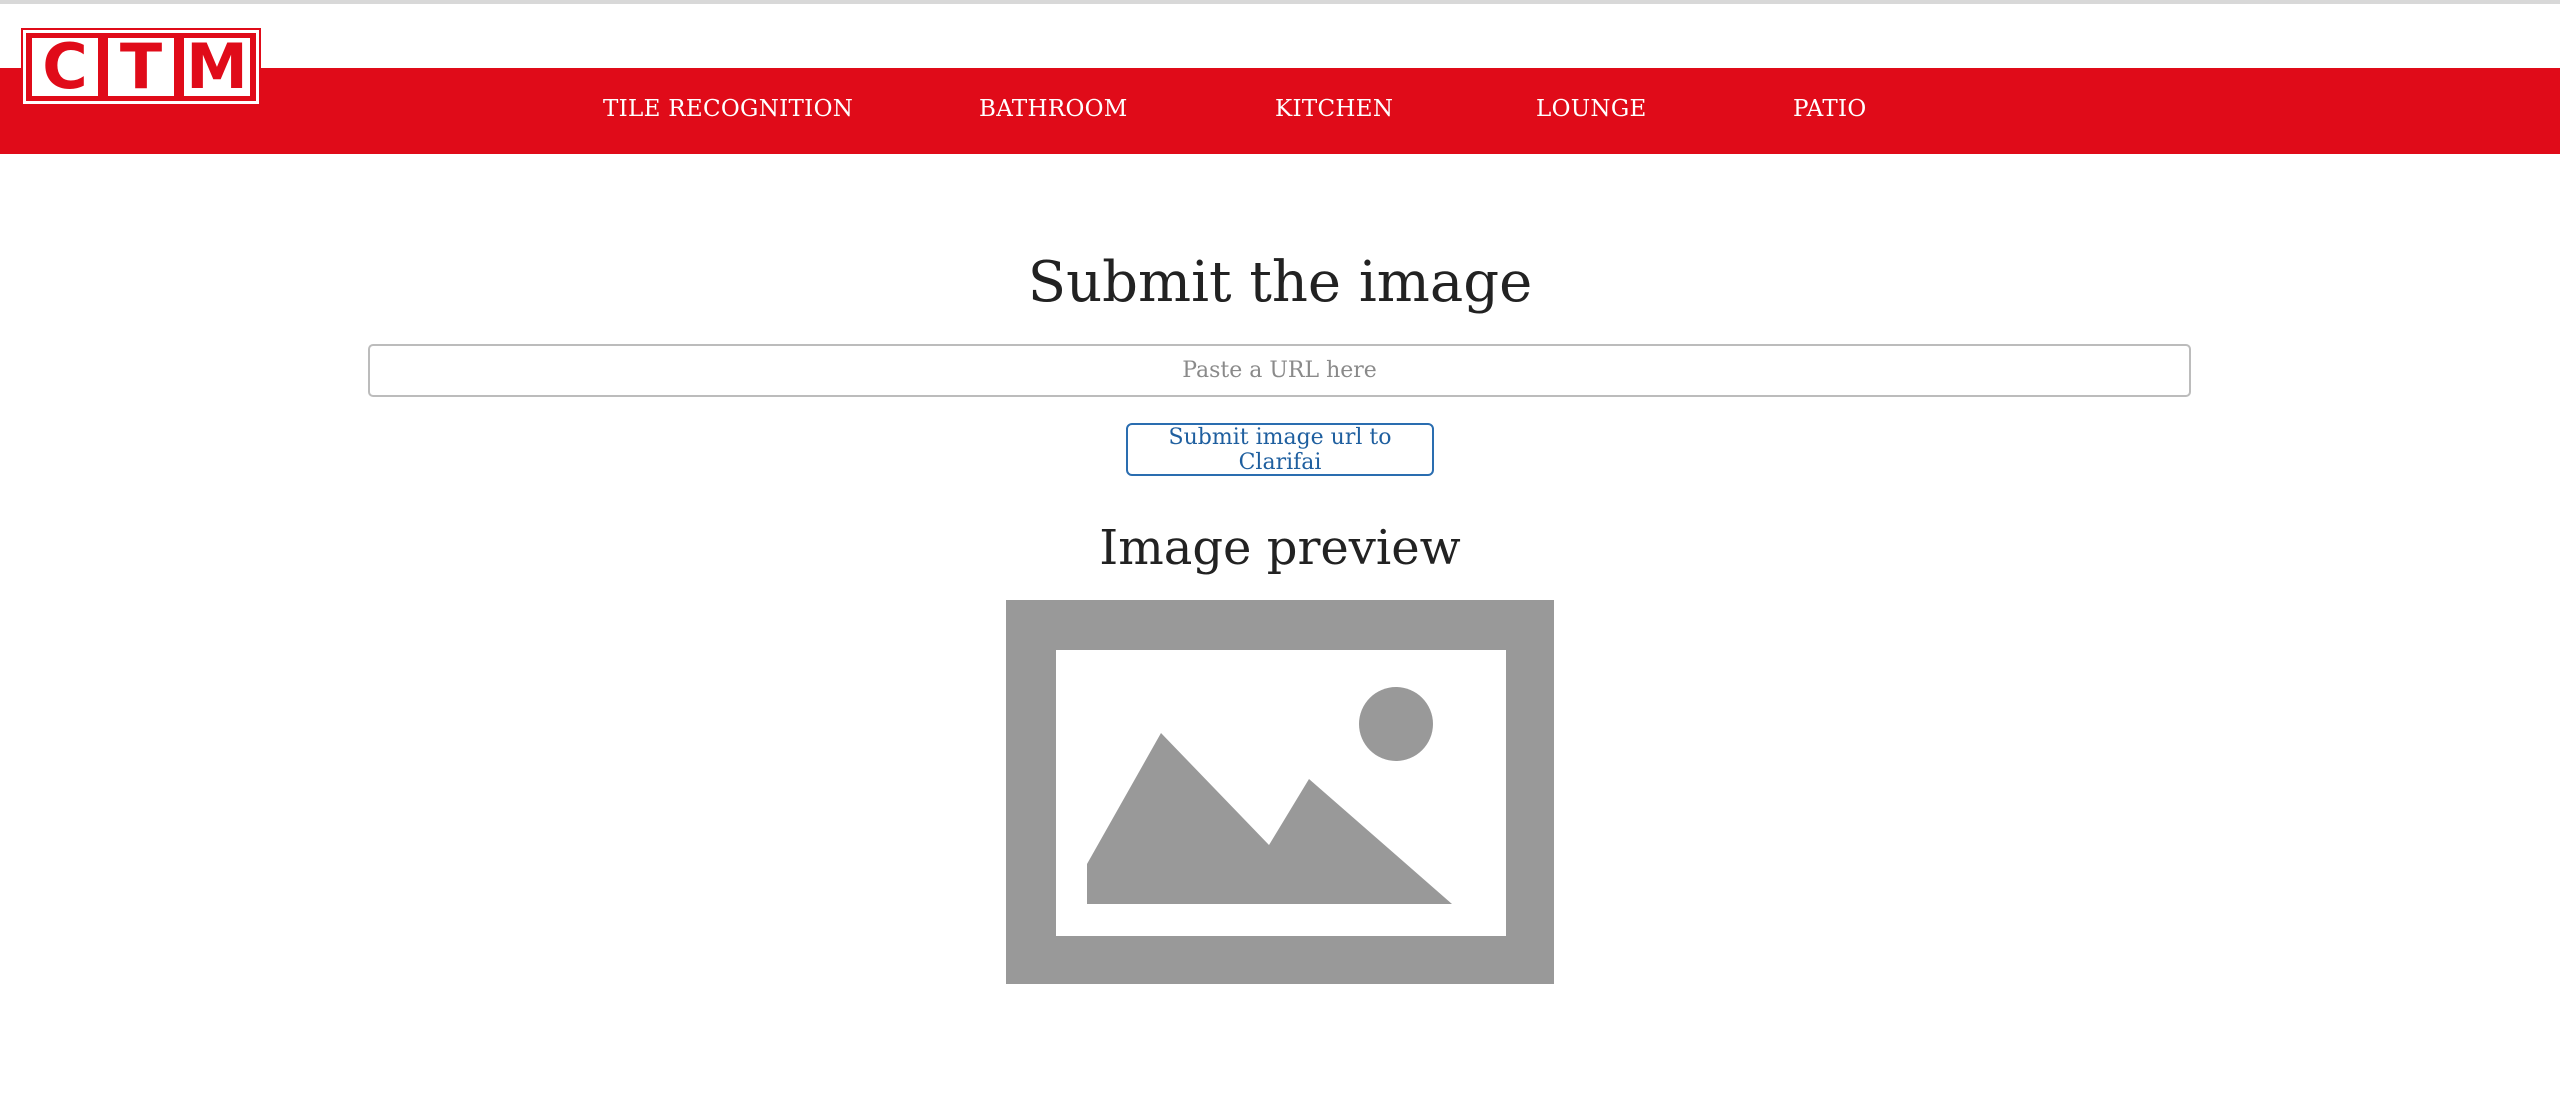 This screenshot has width=2560, height=1108. I want to click on image-preview, so click(1280, 792).